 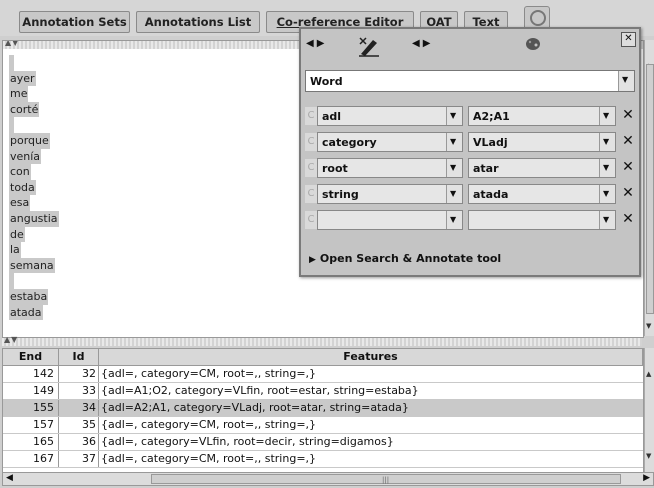 I want to click on feature-name-select: string, so click(x=390, y=194).